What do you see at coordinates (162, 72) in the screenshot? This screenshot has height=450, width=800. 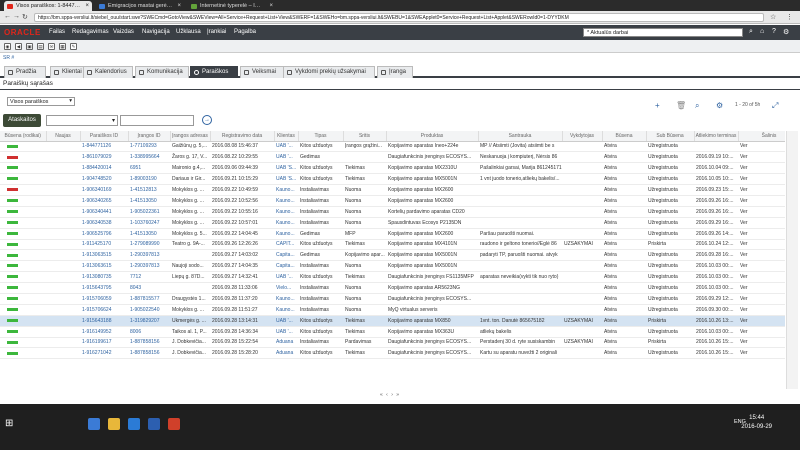 I see `tab-3: Komunikacija` at bounding box center [162, 72].